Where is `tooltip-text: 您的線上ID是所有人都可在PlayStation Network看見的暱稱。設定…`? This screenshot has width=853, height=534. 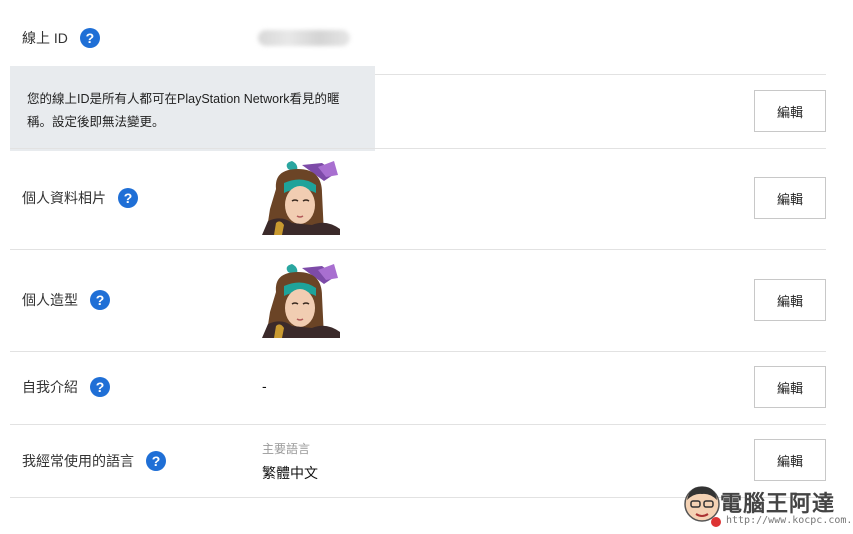
tooltip-text: 您的線上ID是所有人都可在PlayStation Network看見的暱稱。設定… is located at coordinates (183, 110).